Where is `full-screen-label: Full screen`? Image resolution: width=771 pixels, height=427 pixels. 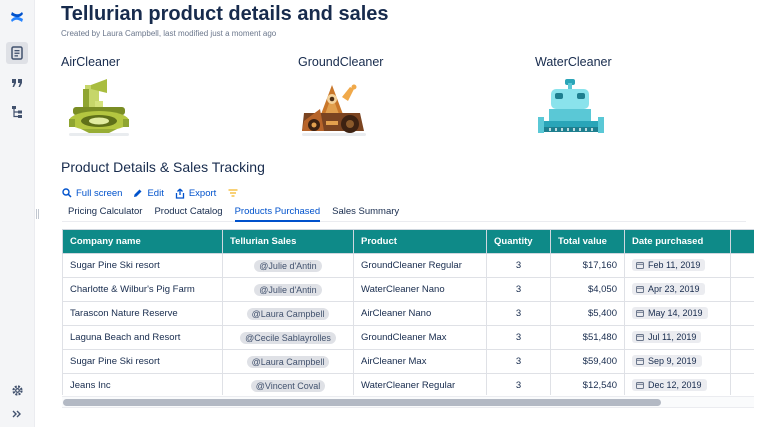 full-screen-label: Full screen is located at coordinates (99, 193).